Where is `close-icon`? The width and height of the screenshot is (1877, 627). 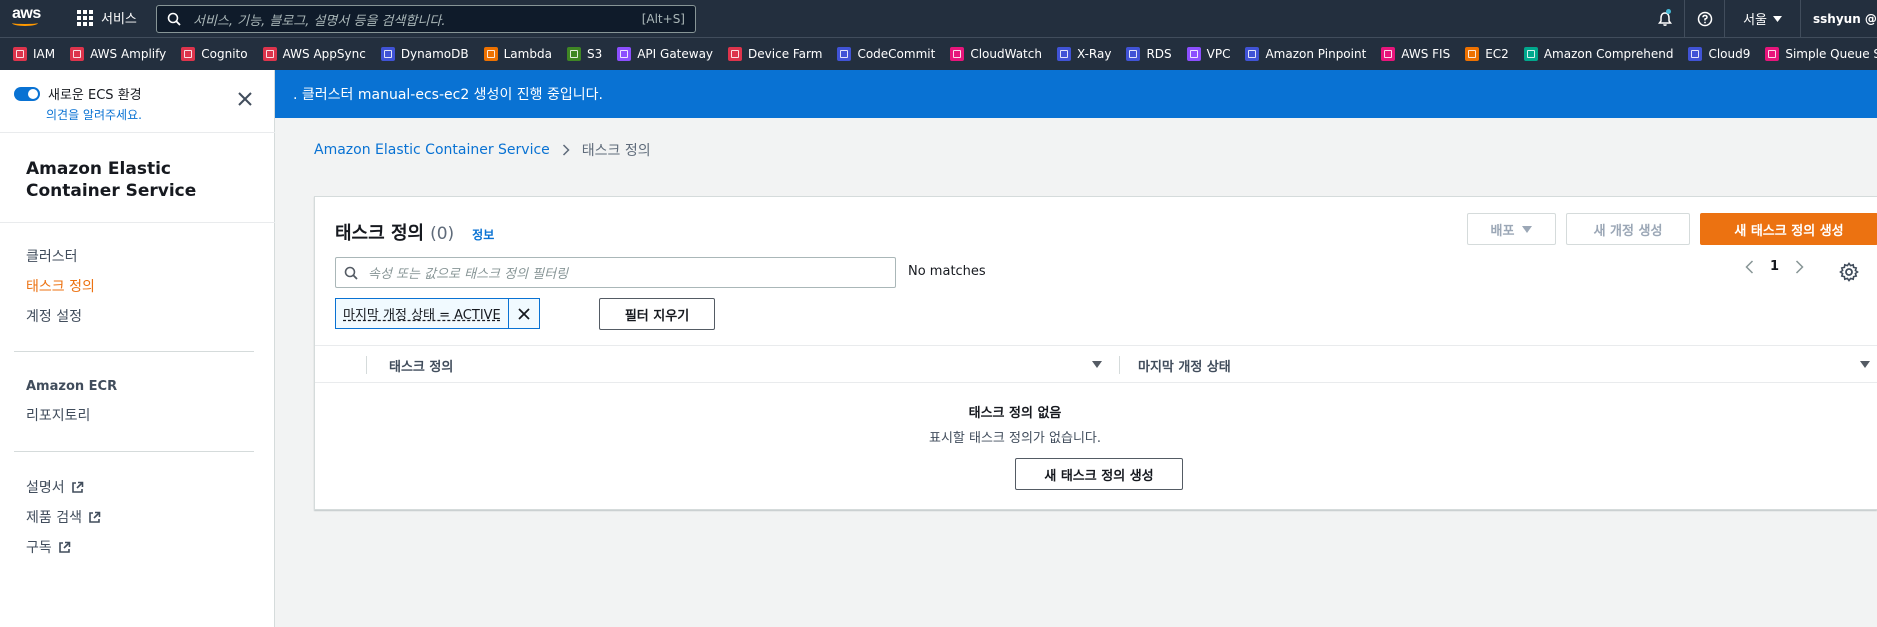 close-icon is located at coordinates (245, 99).